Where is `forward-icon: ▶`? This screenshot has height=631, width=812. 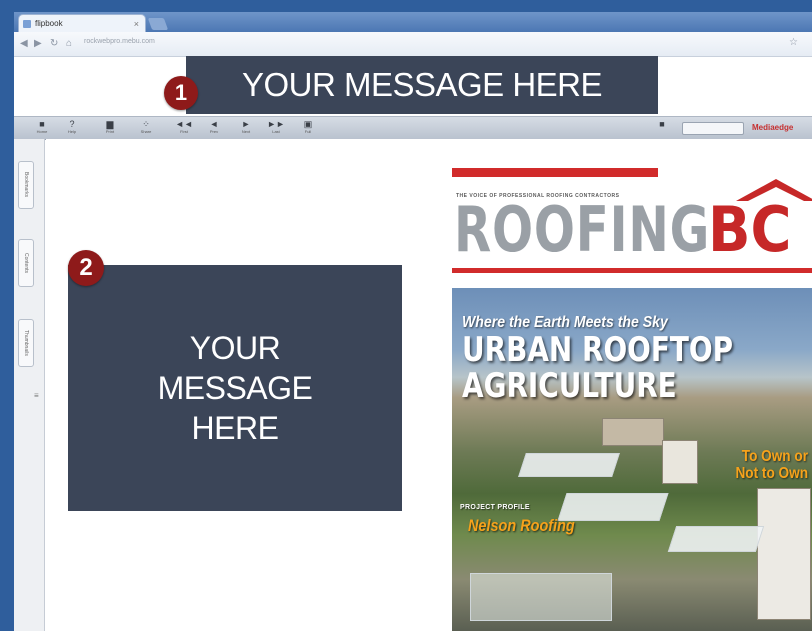
forward-icon: ▶ is located at coordinates (38, 44).